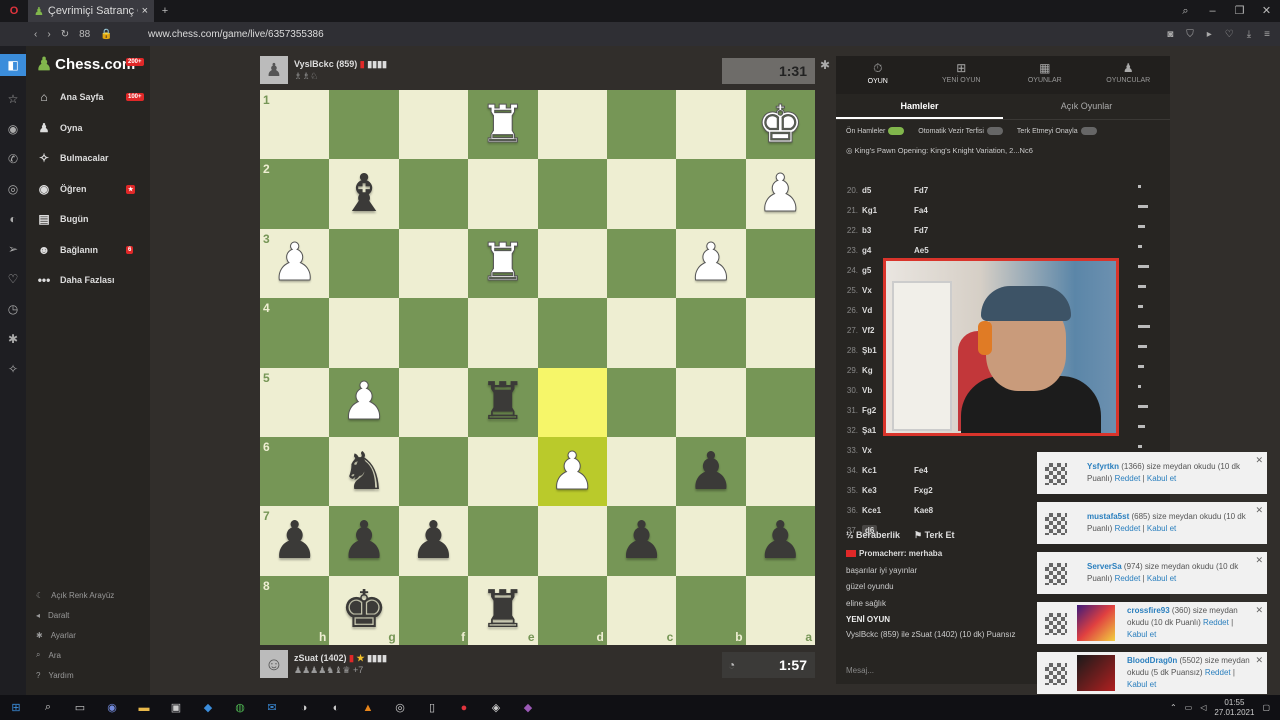  Describe the element at coordinates (528, 707) in the screenshot. I see `app3-icon: ◆` at that location.